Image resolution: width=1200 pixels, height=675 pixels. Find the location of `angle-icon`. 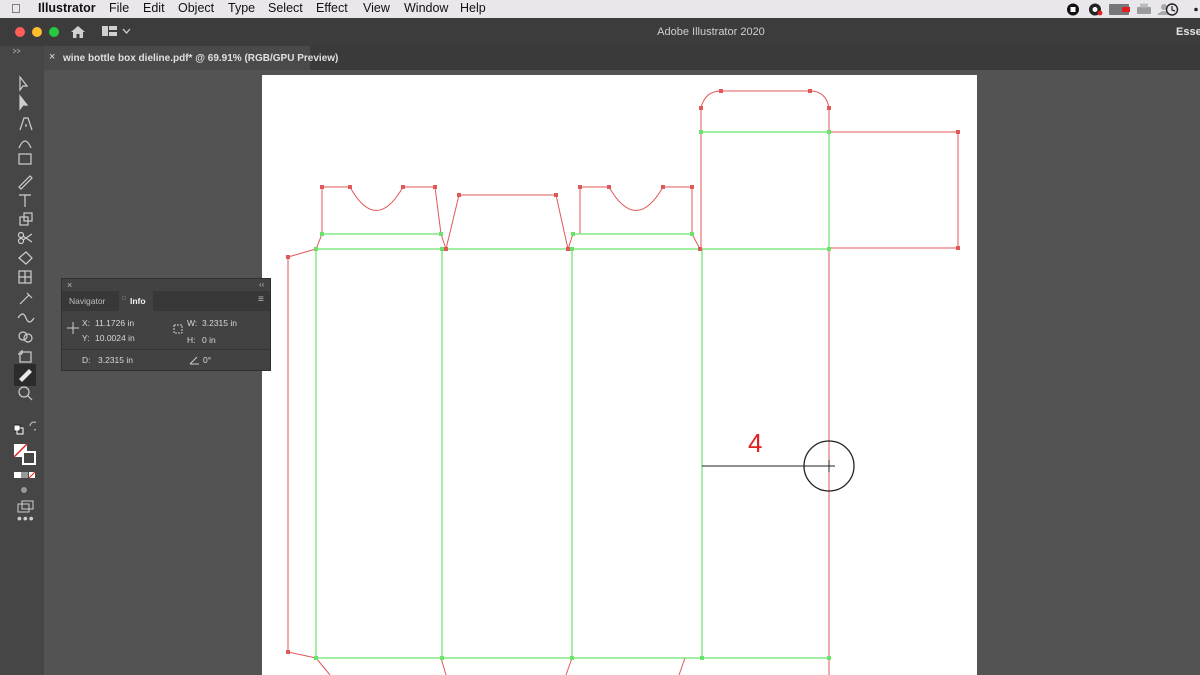

angle-icon is located at coordinates (194, 360).